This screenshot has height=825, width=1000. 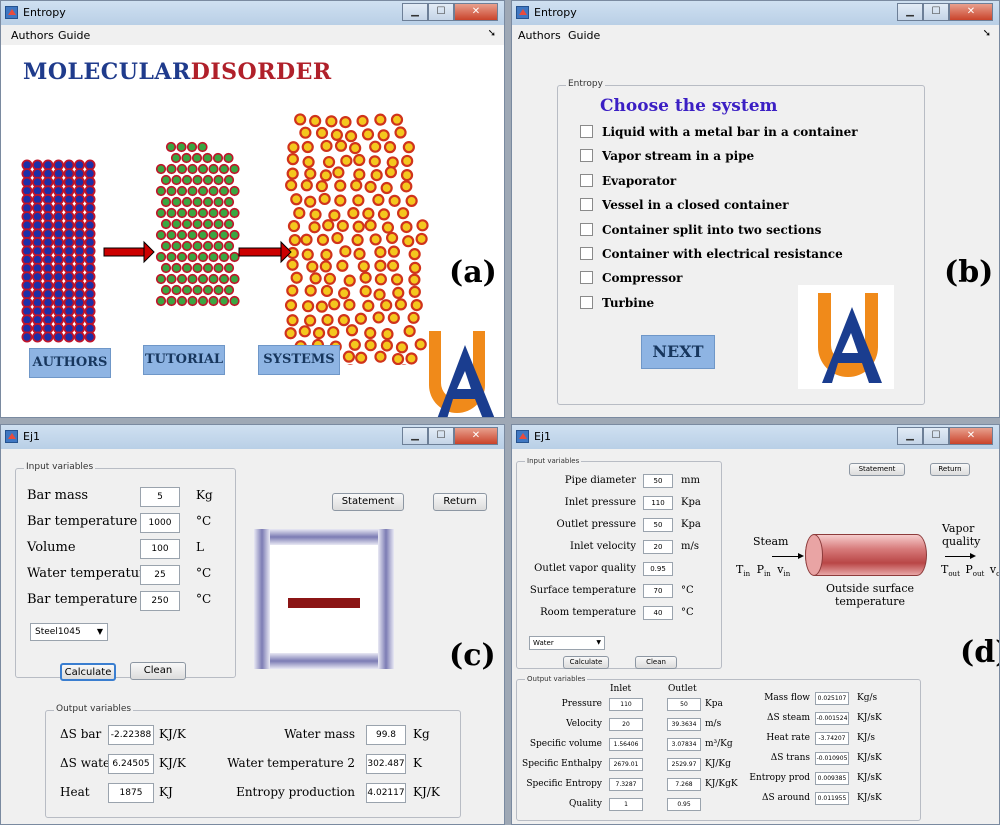 I want to click on output-unit: KJ/sK, so click(x=869, y=718).